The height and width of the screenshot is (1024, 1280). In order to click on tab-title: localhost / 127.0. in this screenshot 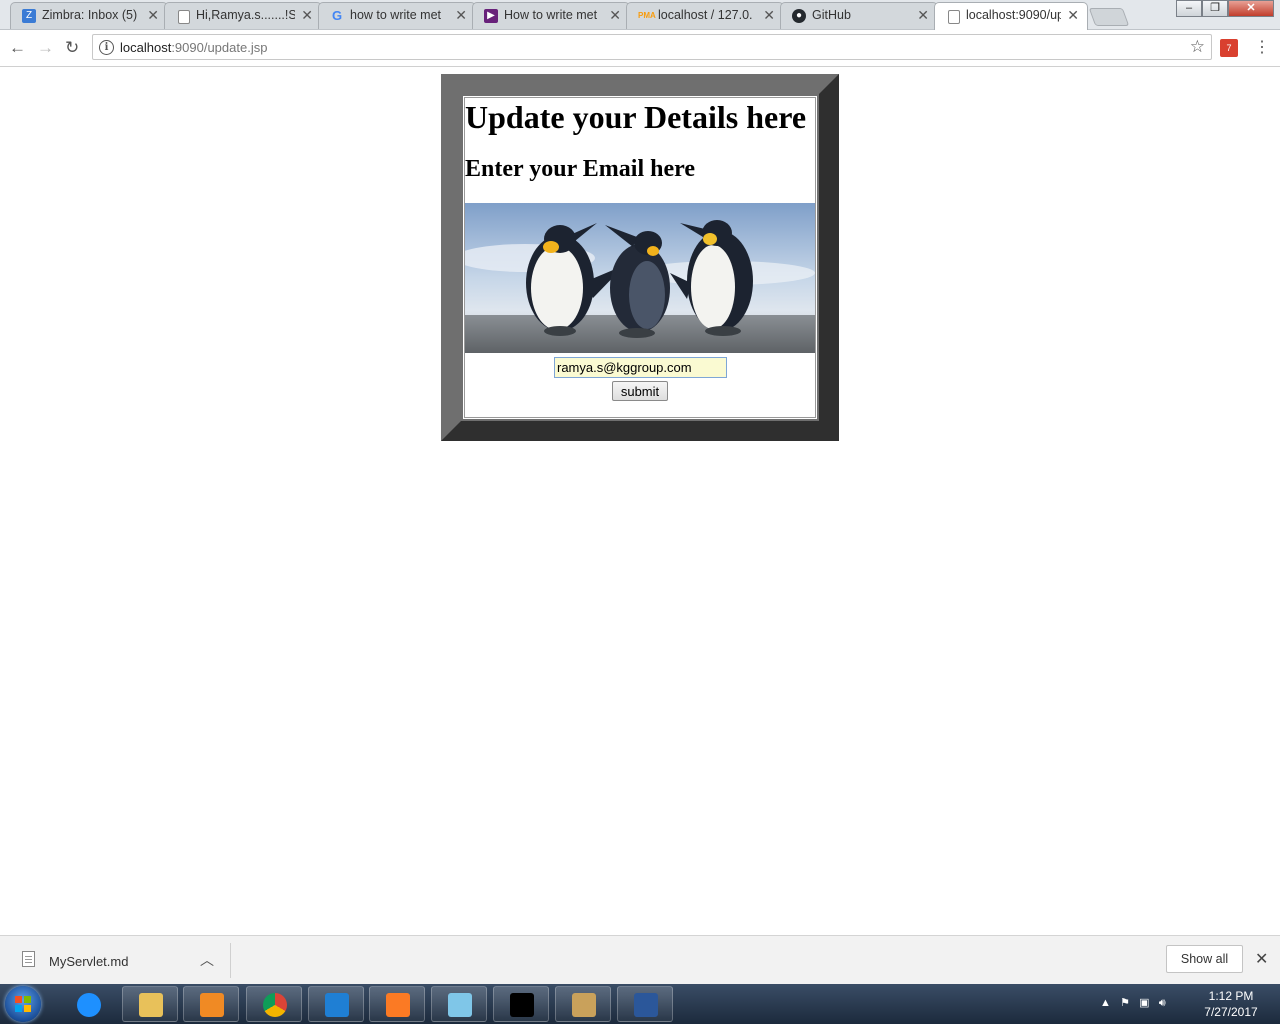, I will do `click(705, 15)`.